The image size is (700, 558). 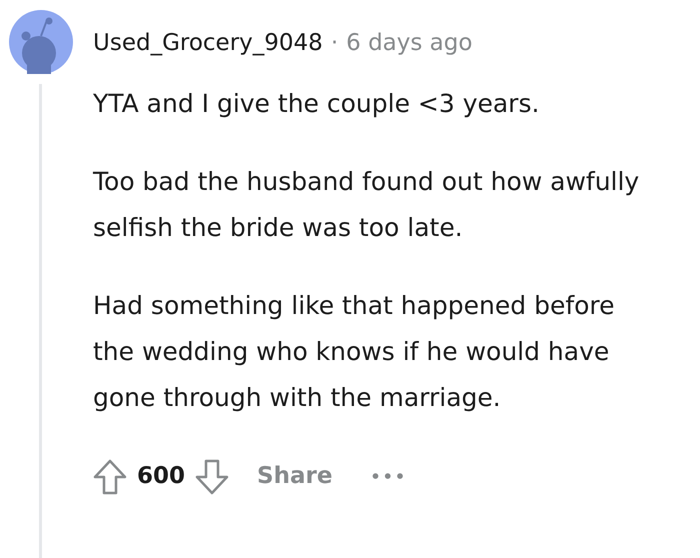 I want to click on username: Used_Grocery_9048, so click(x=208, y=43).